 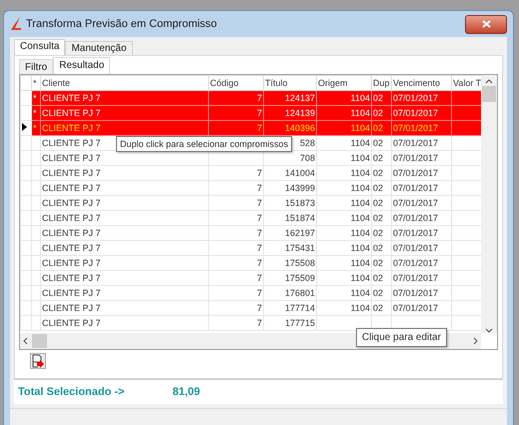 What do you see at coordinates (401, 337) in the screenshot?
I see `tooltip: Clique para editar` at bounding box center [401, 337].